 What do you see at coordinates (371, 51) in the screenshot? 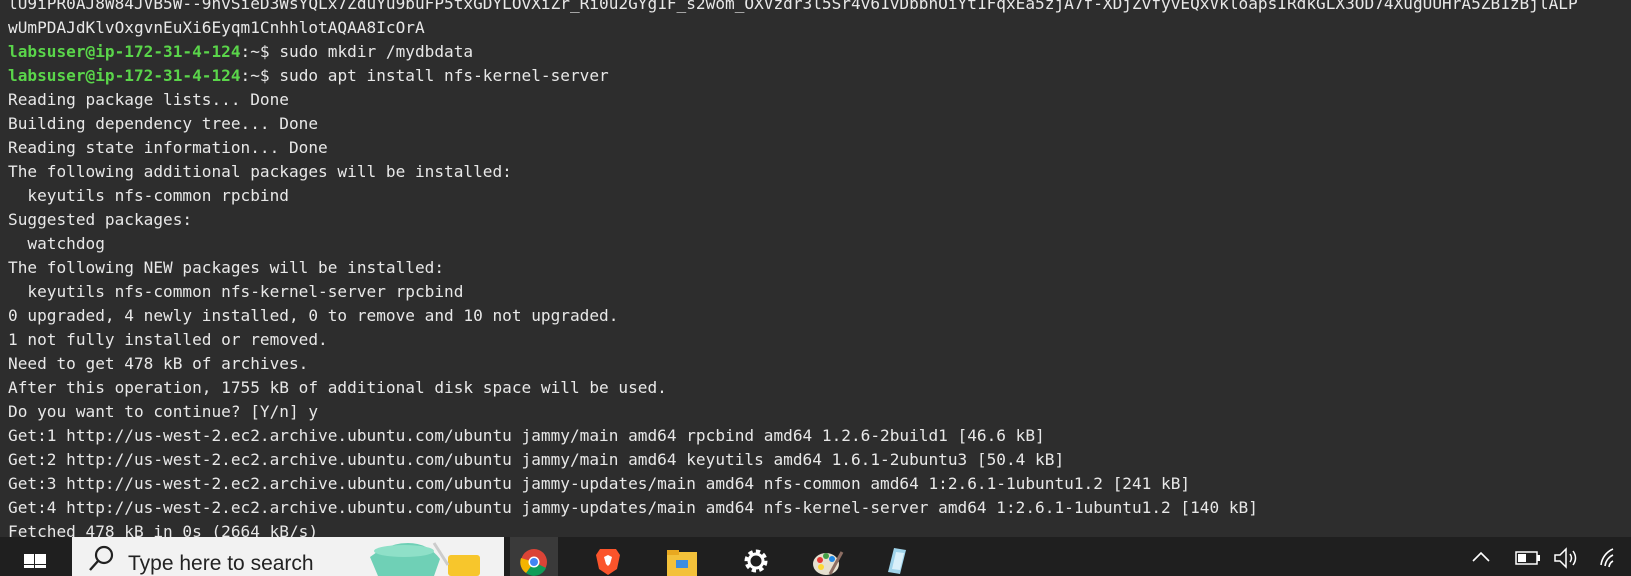
I see `prompt-command: sudo mkdir /mydbdata` at bounding box center [371, 51].